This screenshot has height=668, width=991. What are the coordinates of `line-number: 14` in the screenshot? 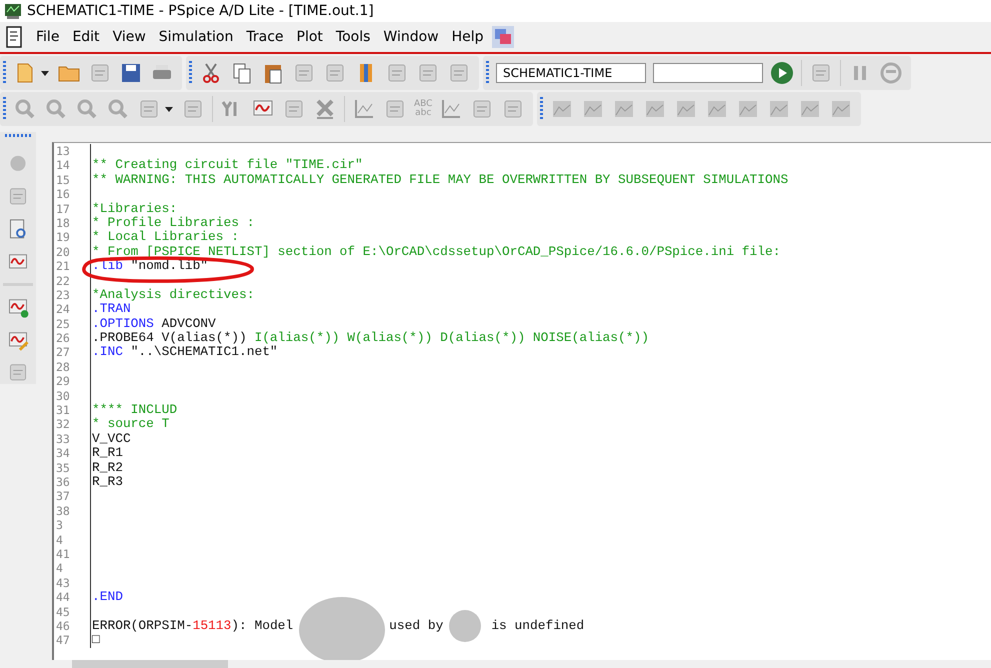 It's located at (72, 165).